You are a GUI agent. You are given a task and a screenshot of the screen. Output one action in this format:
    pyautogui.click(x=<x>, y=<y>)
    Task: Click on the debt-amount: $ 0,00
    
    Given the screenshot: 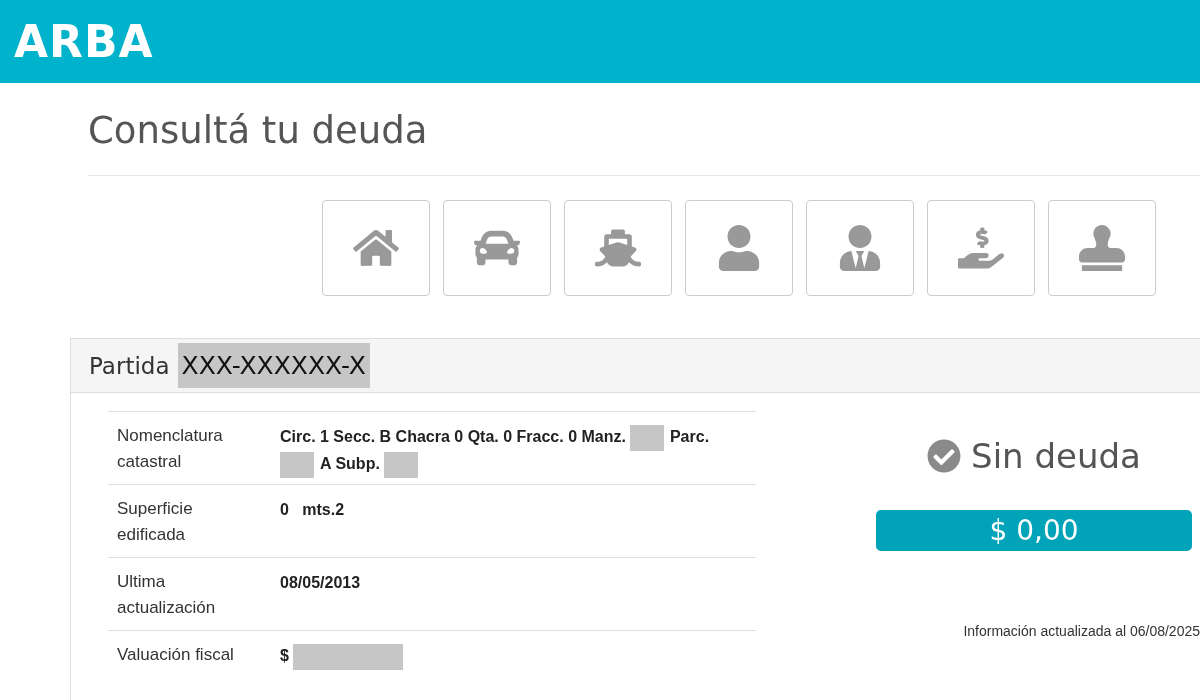 What is the action you would take?
    pyautogui.click(x=1034, y=530)
    